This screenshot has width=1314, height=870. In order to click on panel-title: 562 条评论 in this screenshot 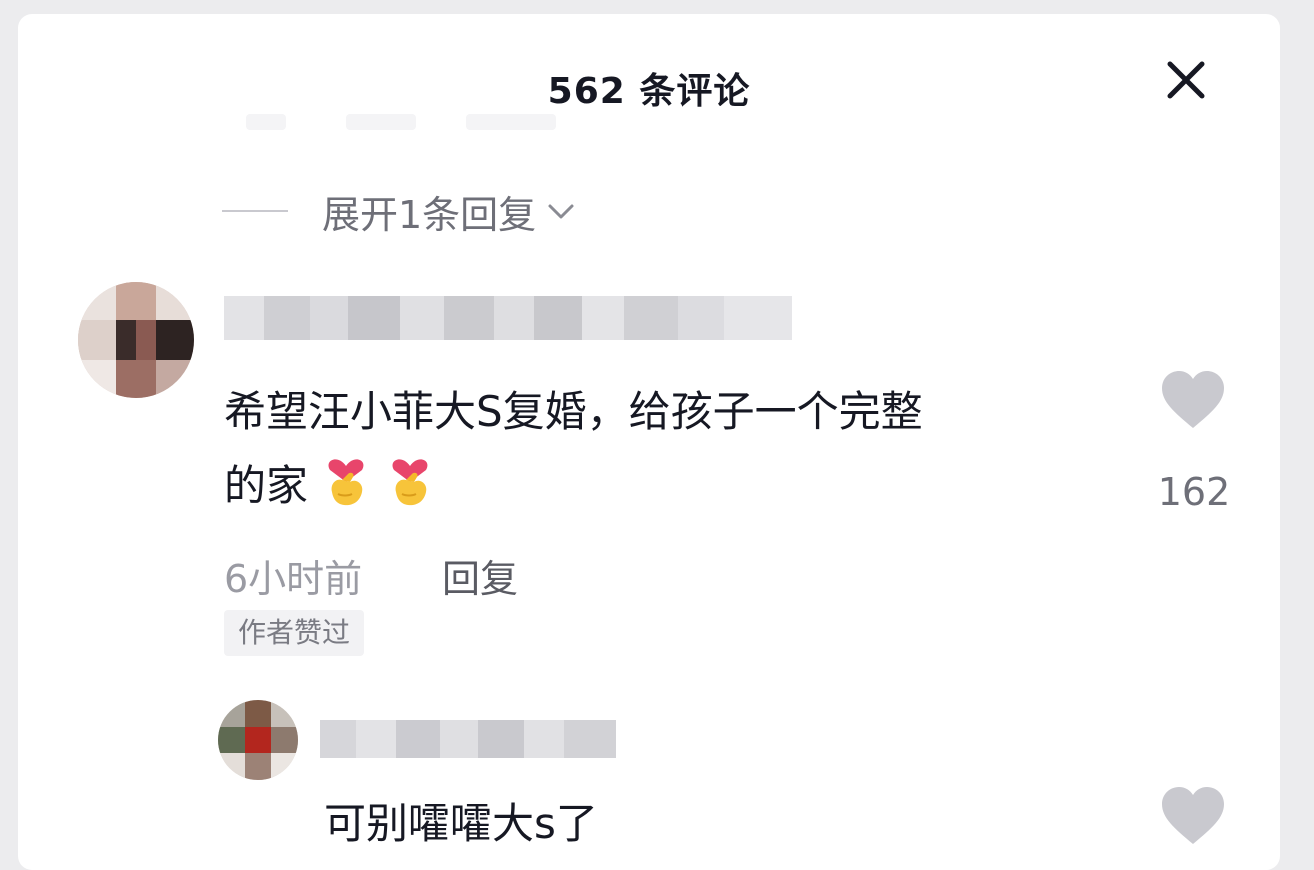, I will do `click(649, 91)`.